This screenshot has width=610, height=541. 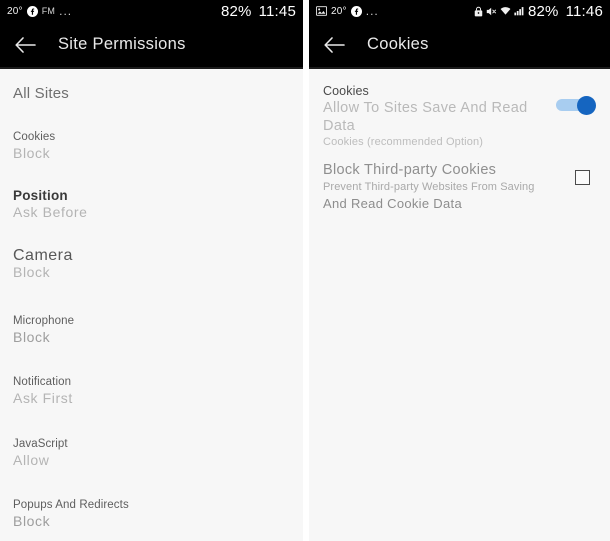 I want to click on right-status-bar: 20° ... 82% 11:46, so click(x=459, y=11).